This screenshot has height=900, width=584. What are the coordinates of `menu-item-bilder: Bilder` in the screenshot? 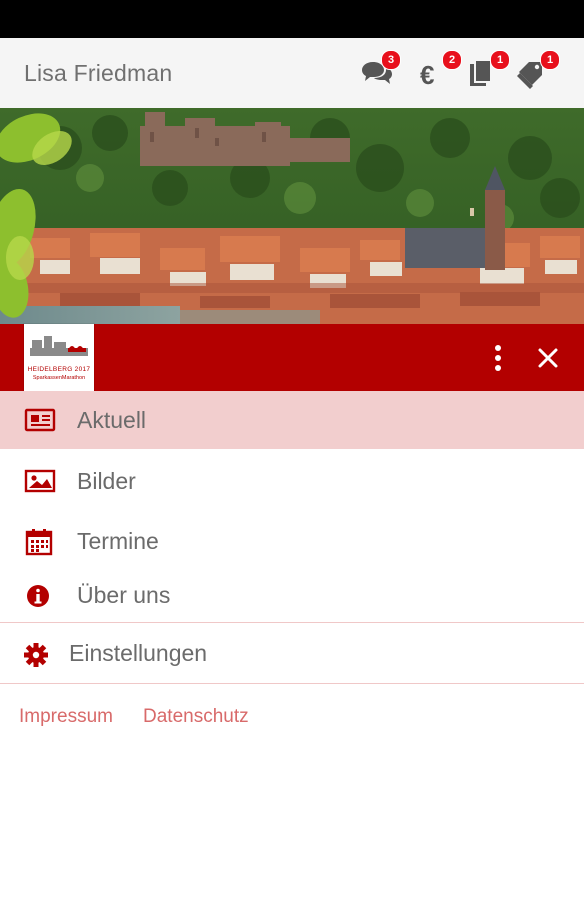 It's located at (292, 481).